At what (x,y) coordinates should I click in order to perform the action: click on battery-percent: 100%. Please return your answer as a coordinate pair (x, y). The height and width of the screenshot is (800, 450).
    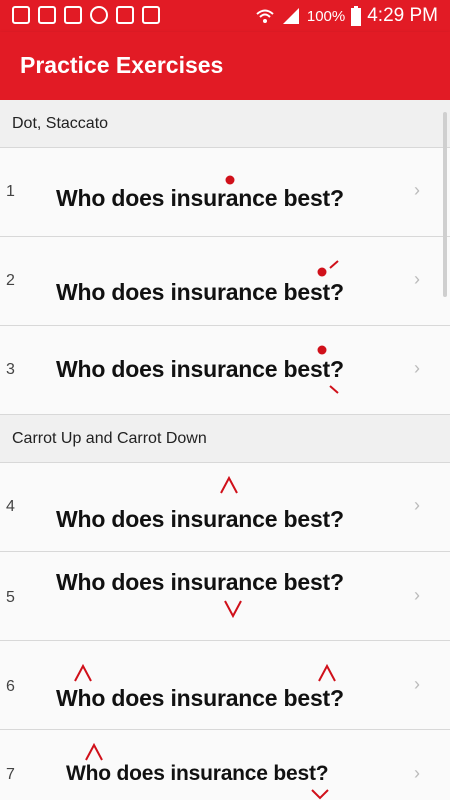
    Looking at the image, I should click on (326, 16).